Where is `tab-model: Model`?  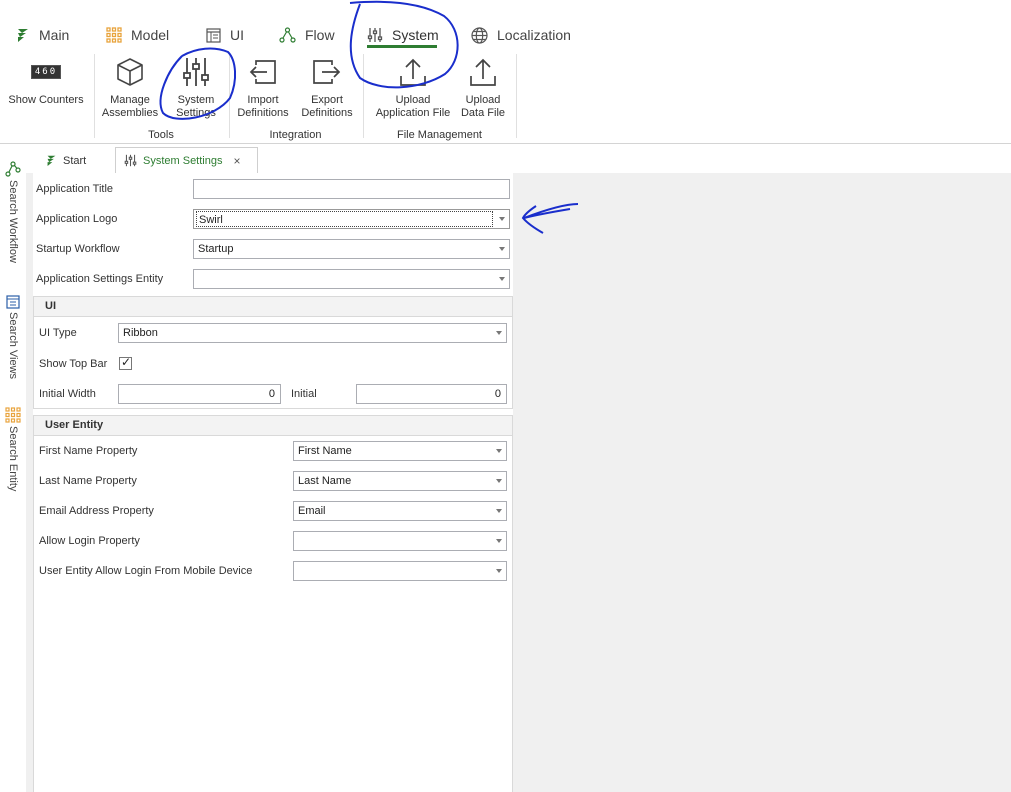
tab-model: Model is located at coordinates (137, 35).